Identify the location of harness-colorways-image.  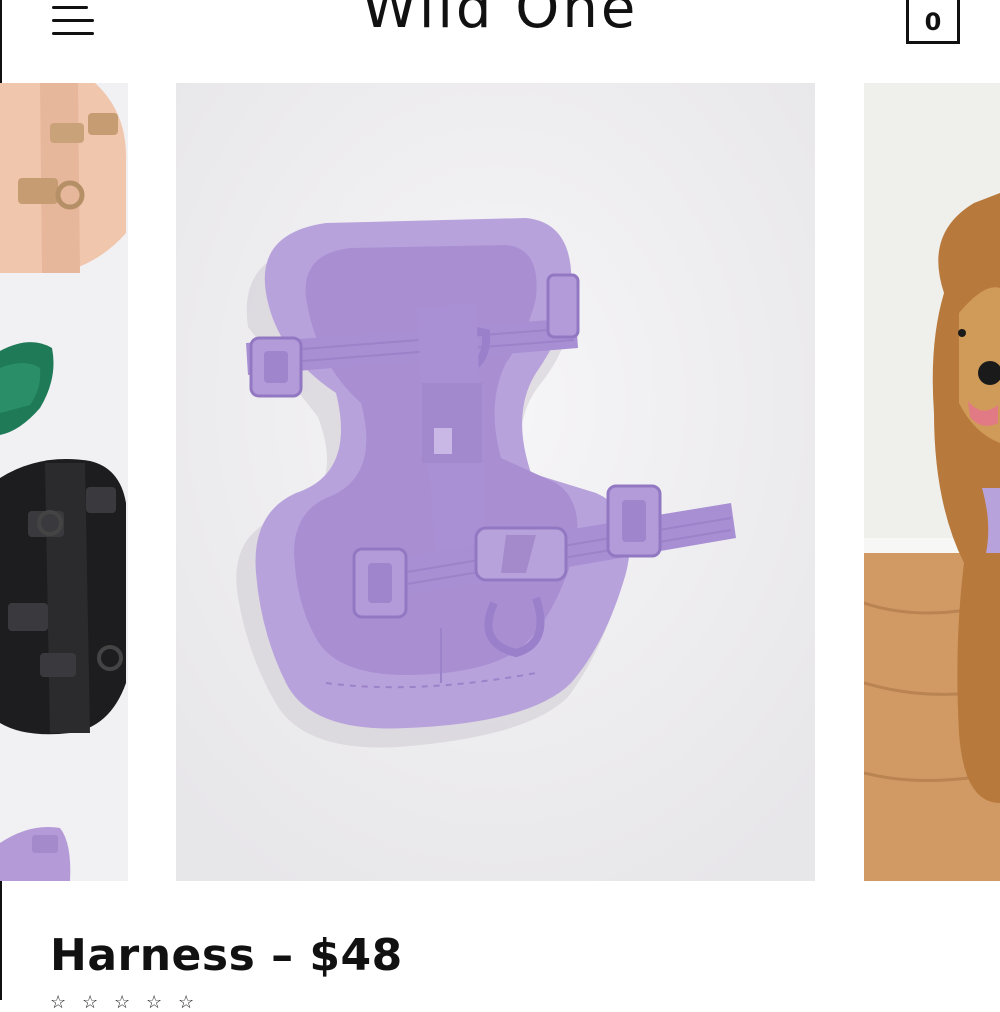
(64, 482).